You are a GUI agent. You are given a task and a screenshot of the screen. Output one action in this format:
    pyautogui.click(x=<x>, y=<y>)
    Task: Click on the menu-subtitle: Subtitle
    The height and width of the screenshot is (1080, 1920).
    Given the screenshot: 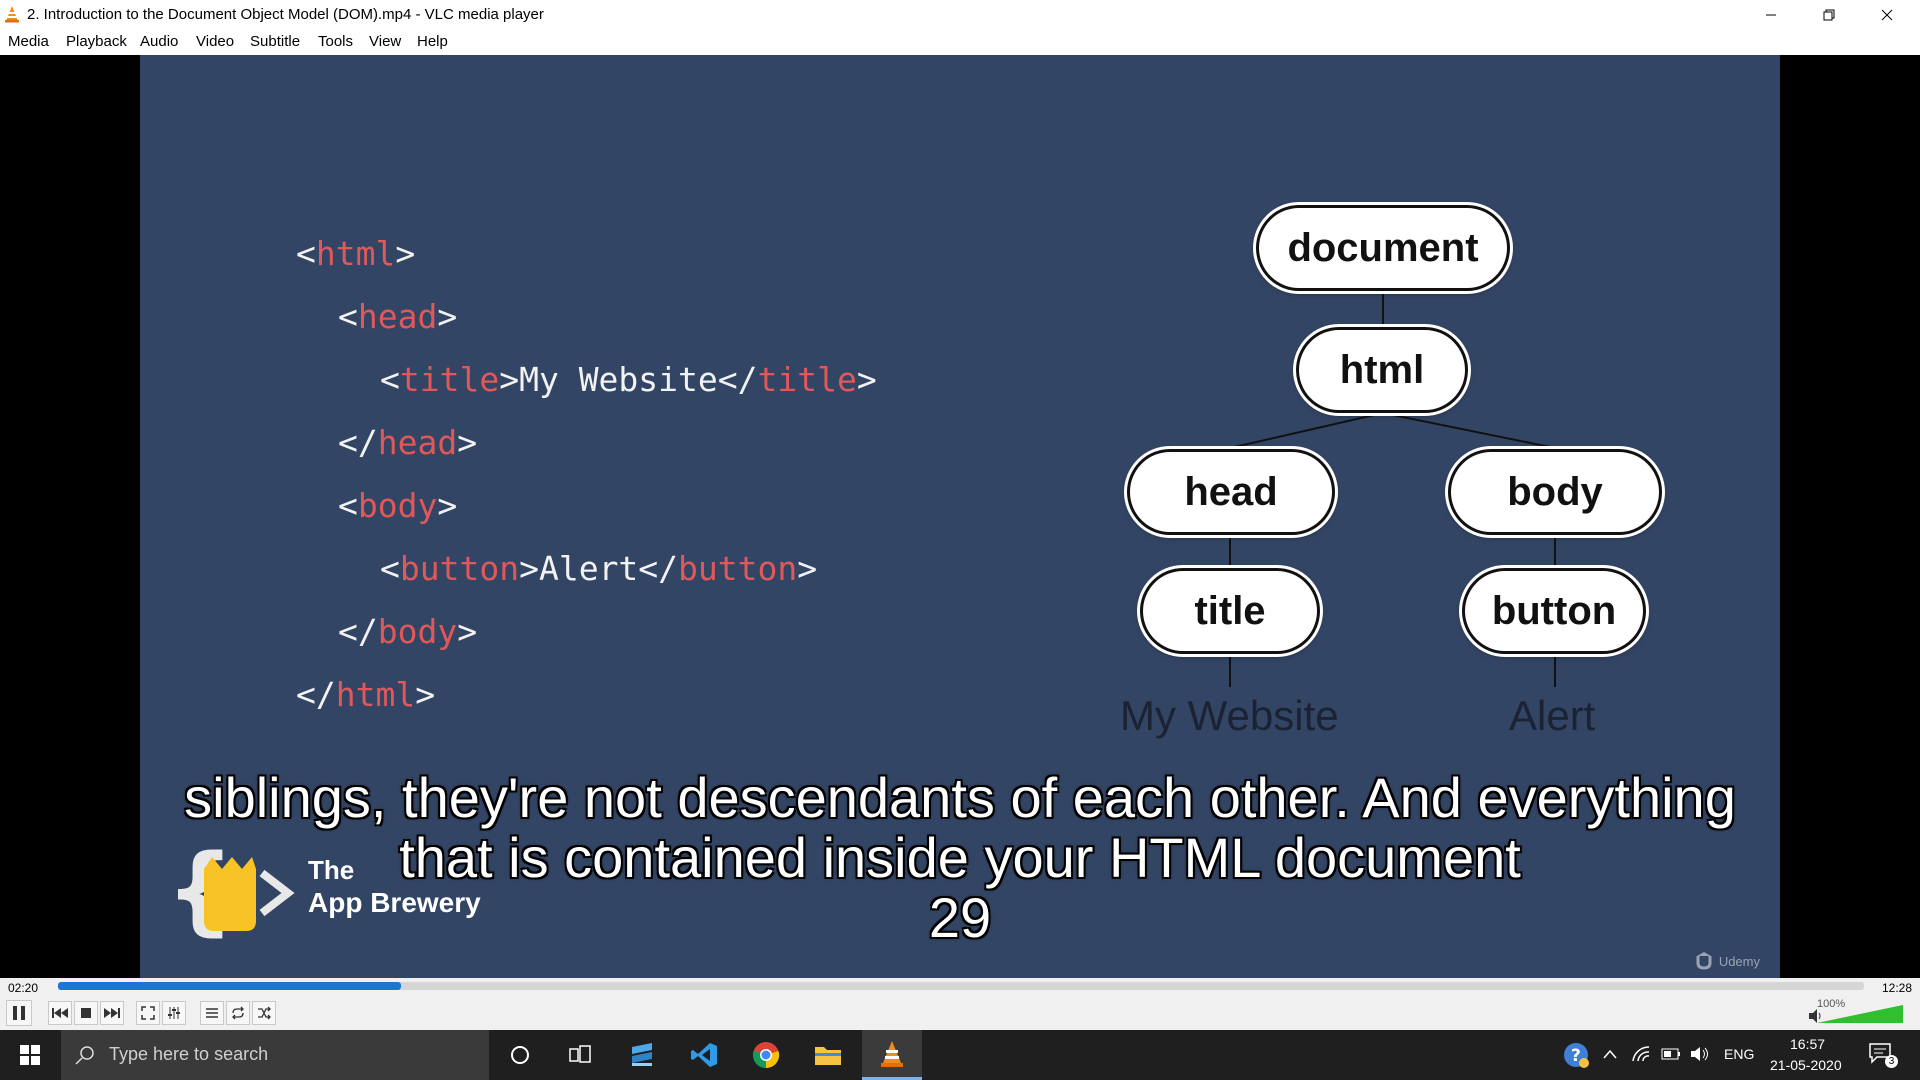 What is the action you would take?
    pyautogui.click(x=275, y=41)
    